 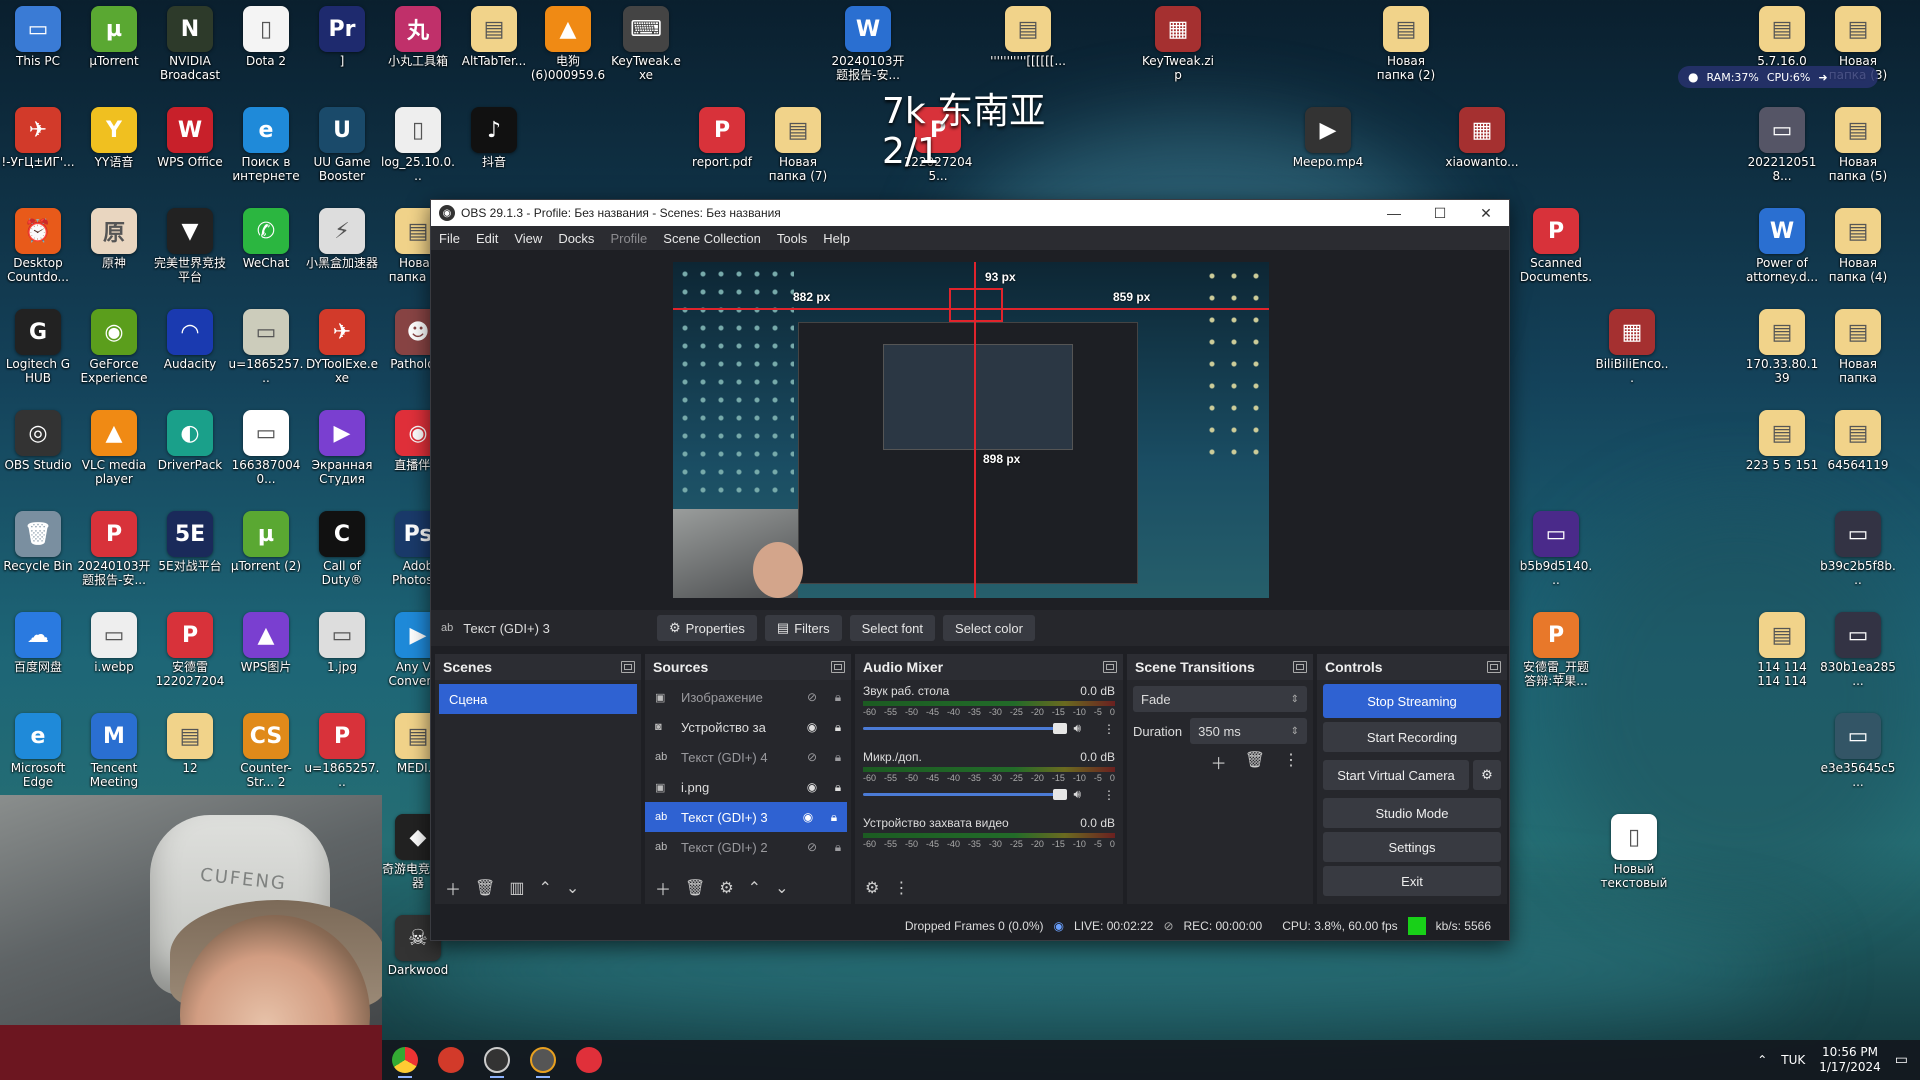 I want to click on desktop-icon: ▦ KeyTweak.zip, so click(x=1178, y=44).